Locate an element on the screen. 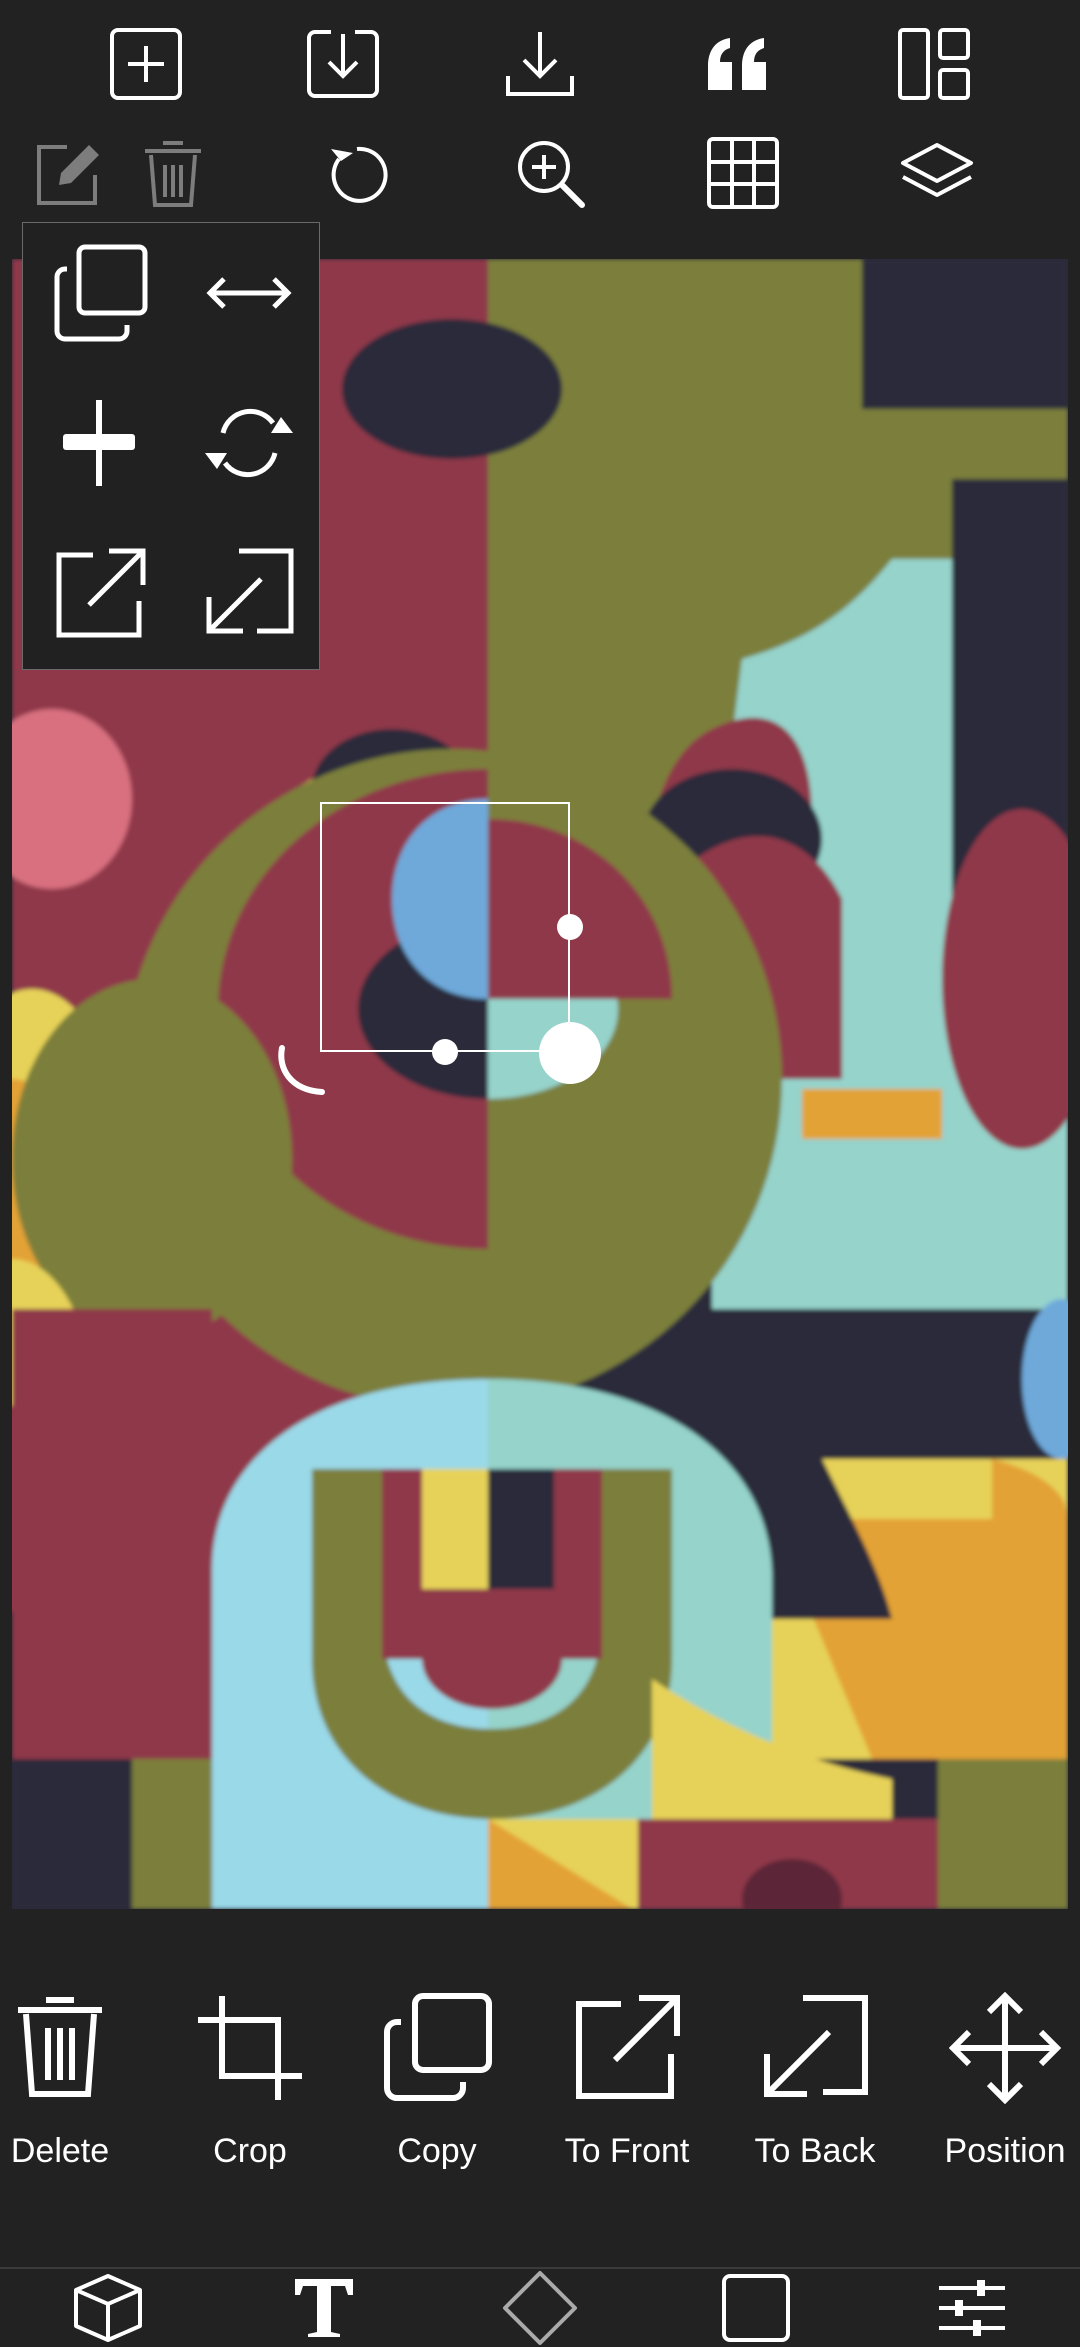  send-backward-icon is located at coordinates (249, 593).